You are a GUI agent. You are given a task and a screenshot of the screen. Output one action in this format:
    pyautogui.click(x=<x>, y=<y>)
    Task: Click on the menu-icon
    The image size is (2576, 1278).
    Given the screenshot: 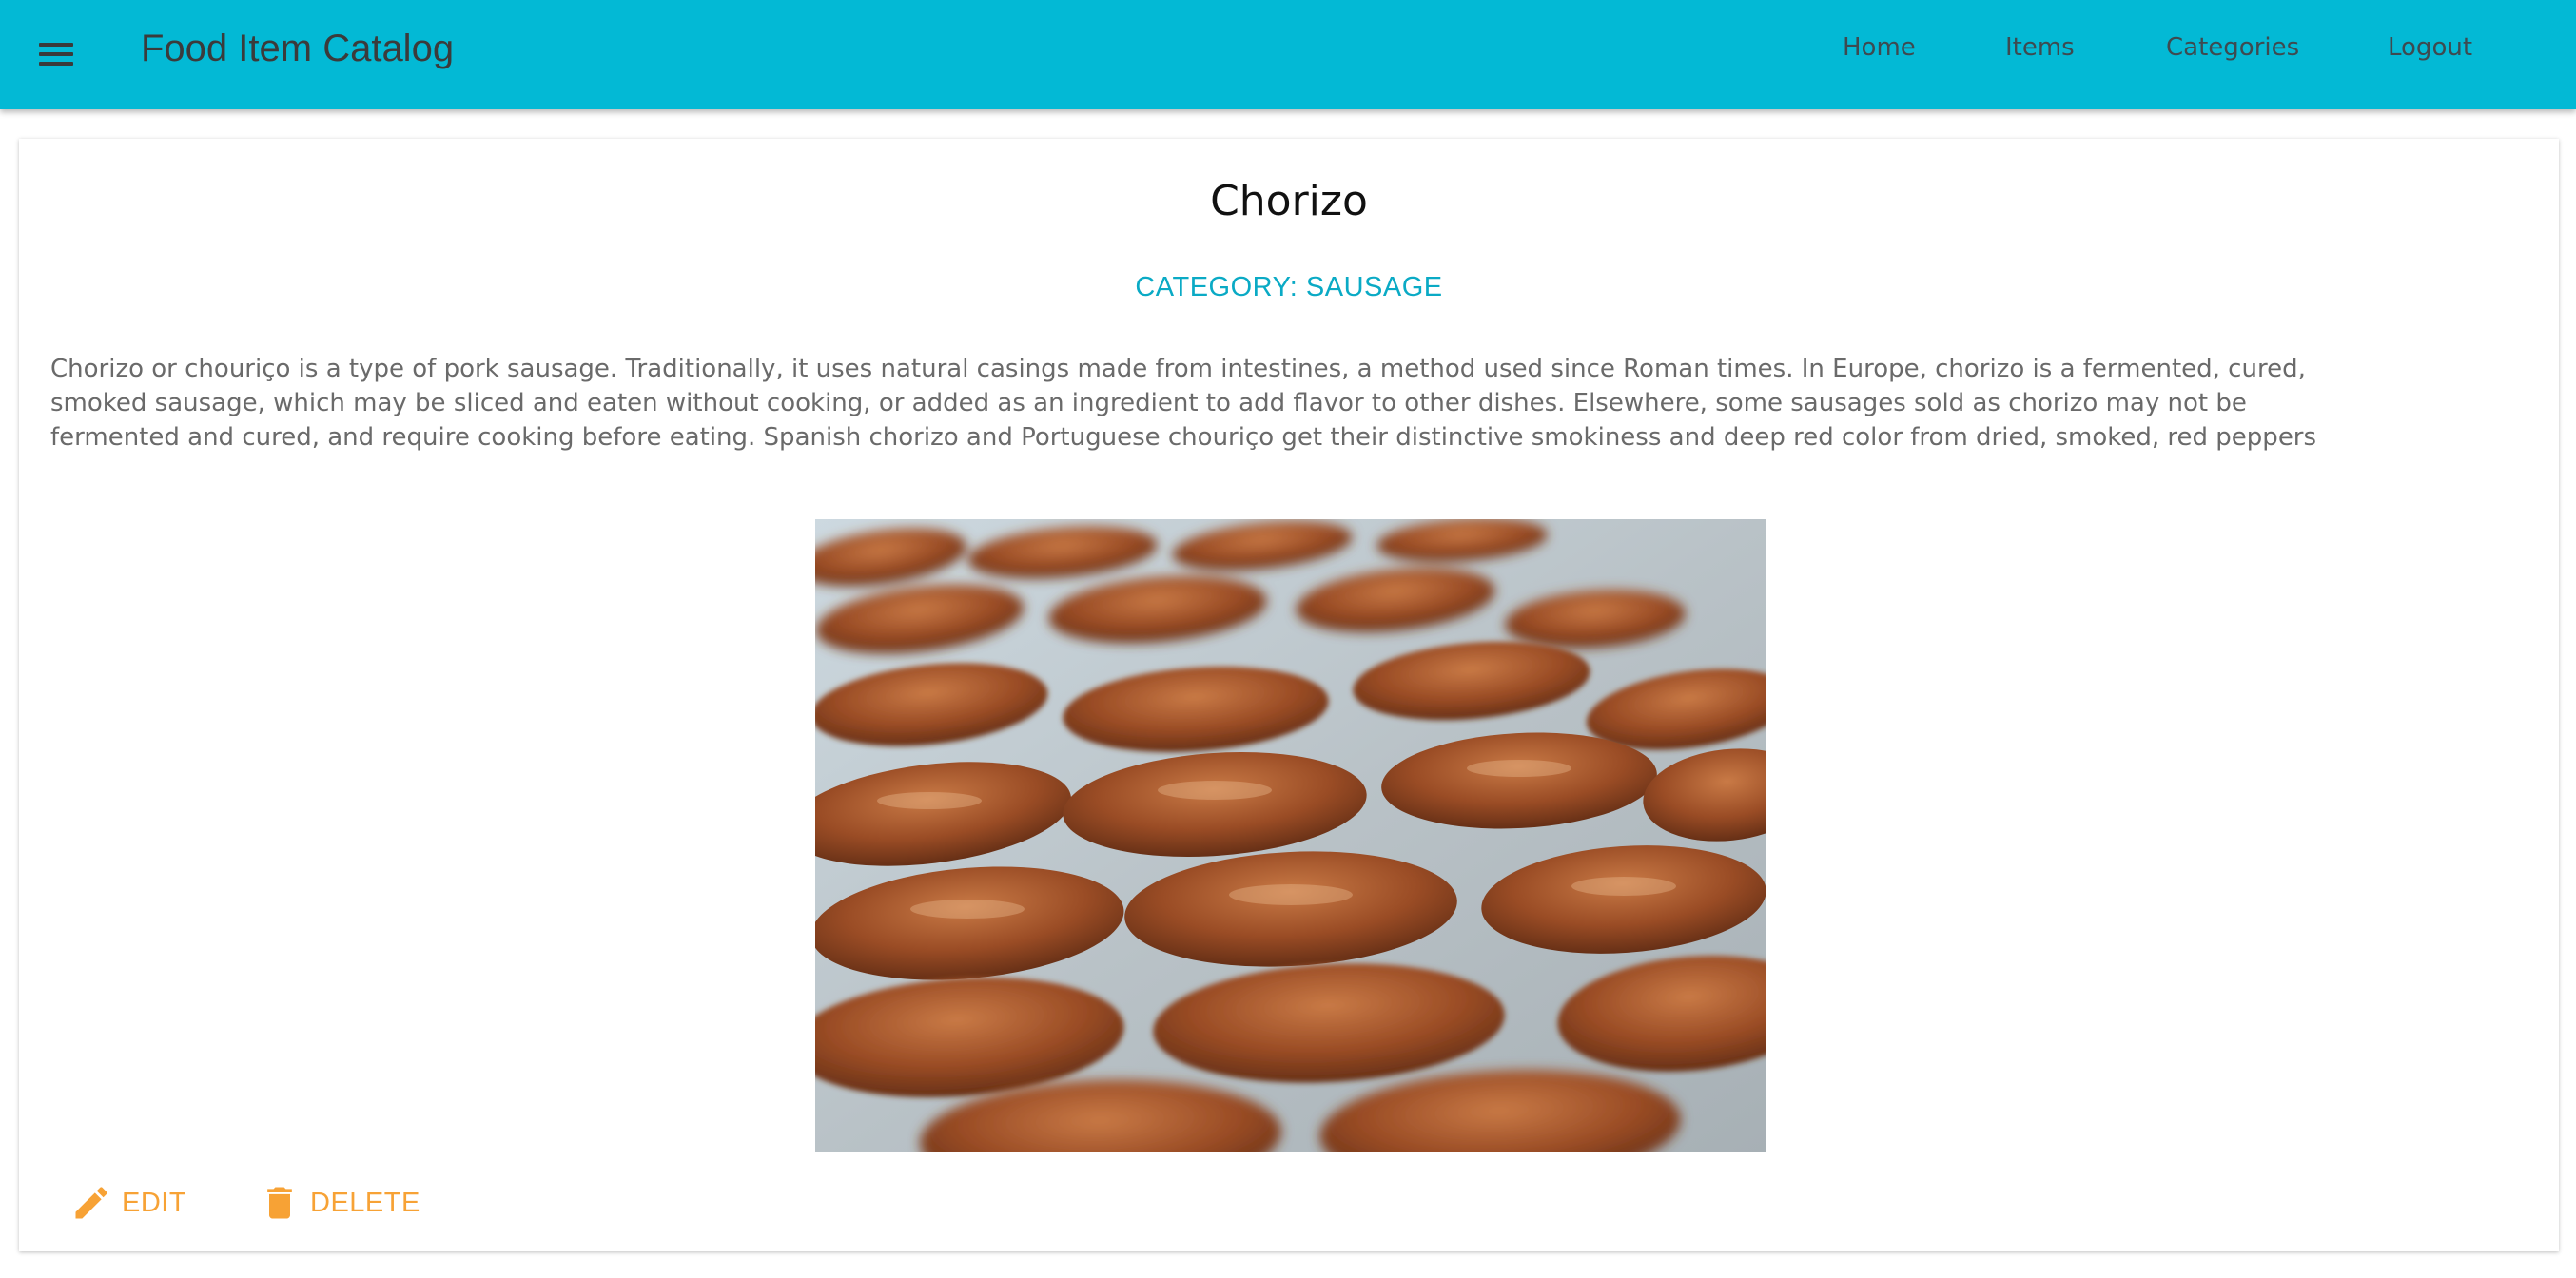 What is the action you would take?
    pyautogui.click(x=57, y=55)
    